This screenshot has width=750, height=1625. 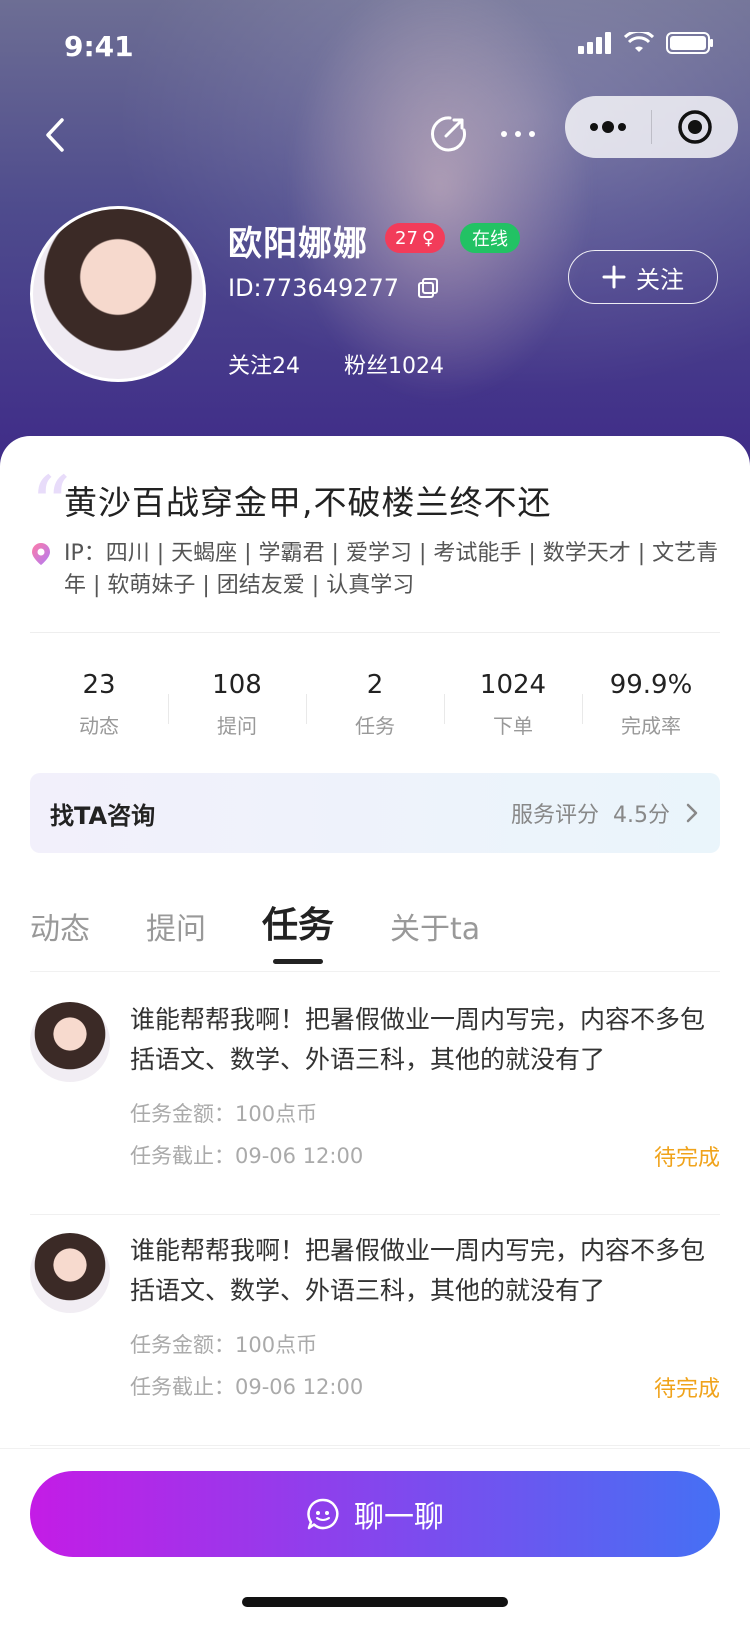 What do you see at coordinates (490, 238) in the screenshot?
I see `online-badge: 在线` at bounding box center [490, 238].